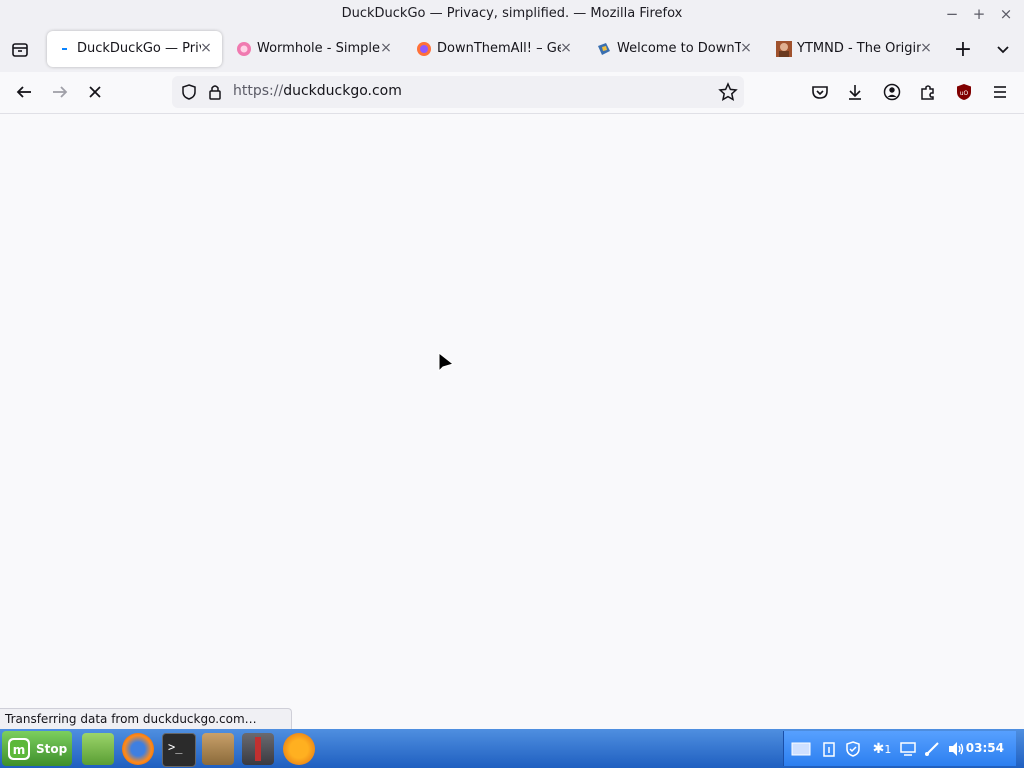  I want to click on ublock-origin-icon: uO, so click(964, 92).